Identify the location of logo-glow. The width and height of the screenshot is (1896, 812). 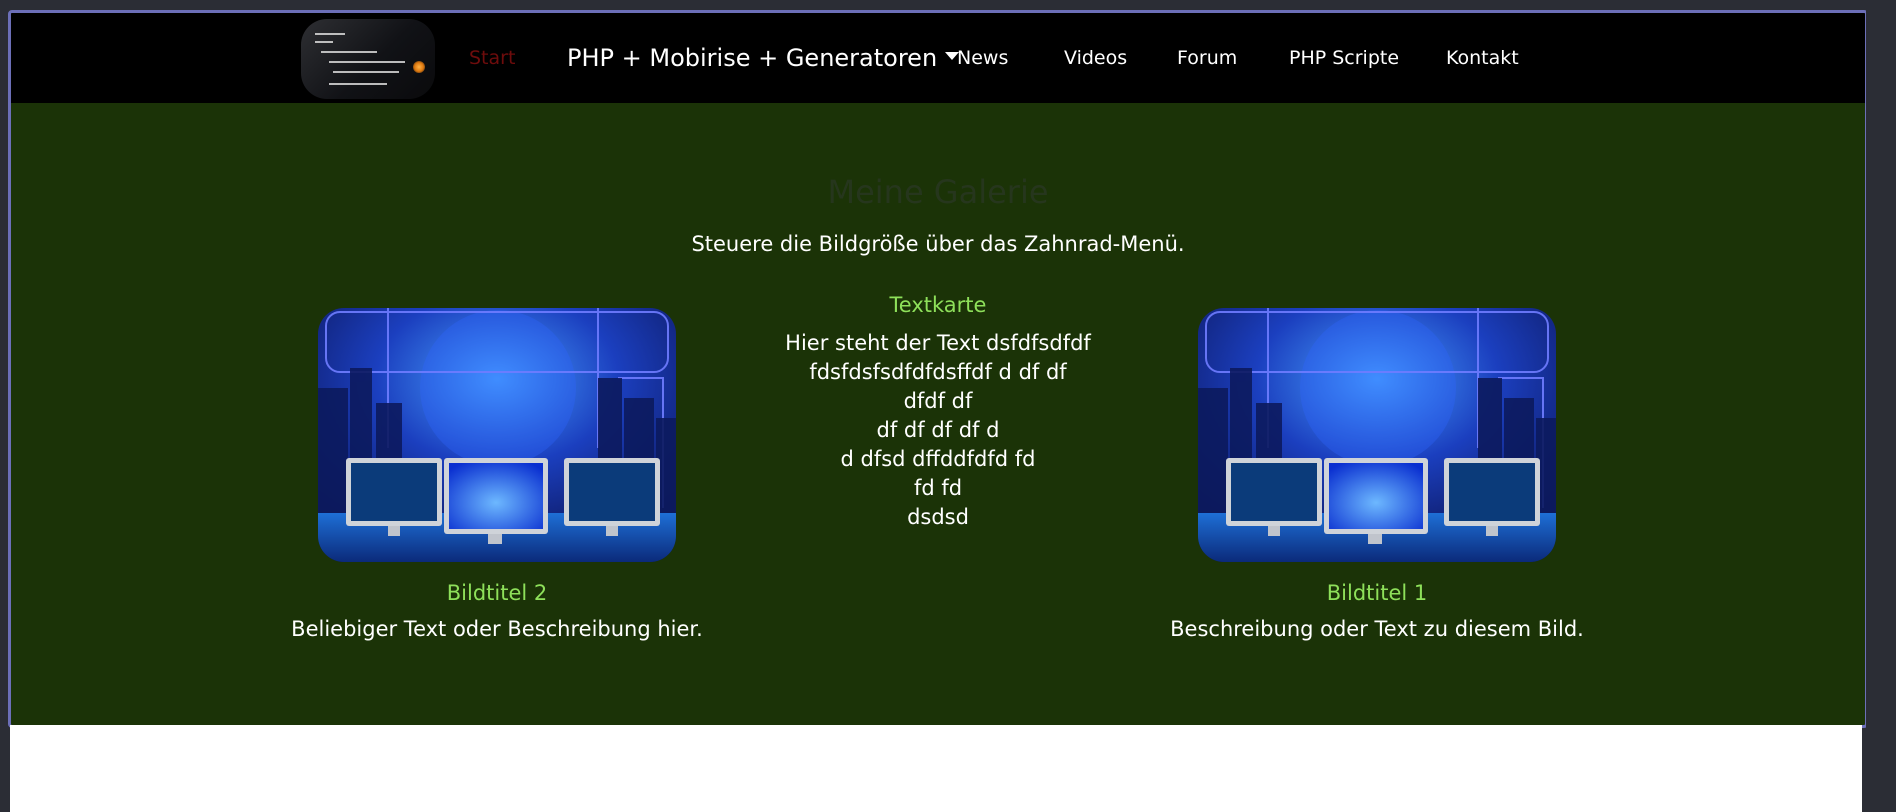
(419, 67).